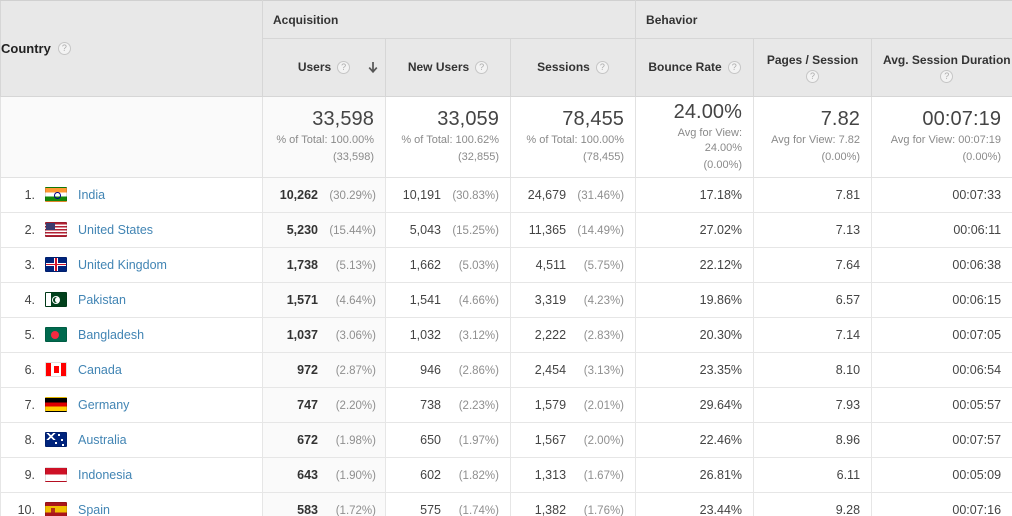 This screenshot has width=1012, height=516. Describe the element at coordinates (100, 370) in the screenshot. I see `row-country-link: Canada` at that location.